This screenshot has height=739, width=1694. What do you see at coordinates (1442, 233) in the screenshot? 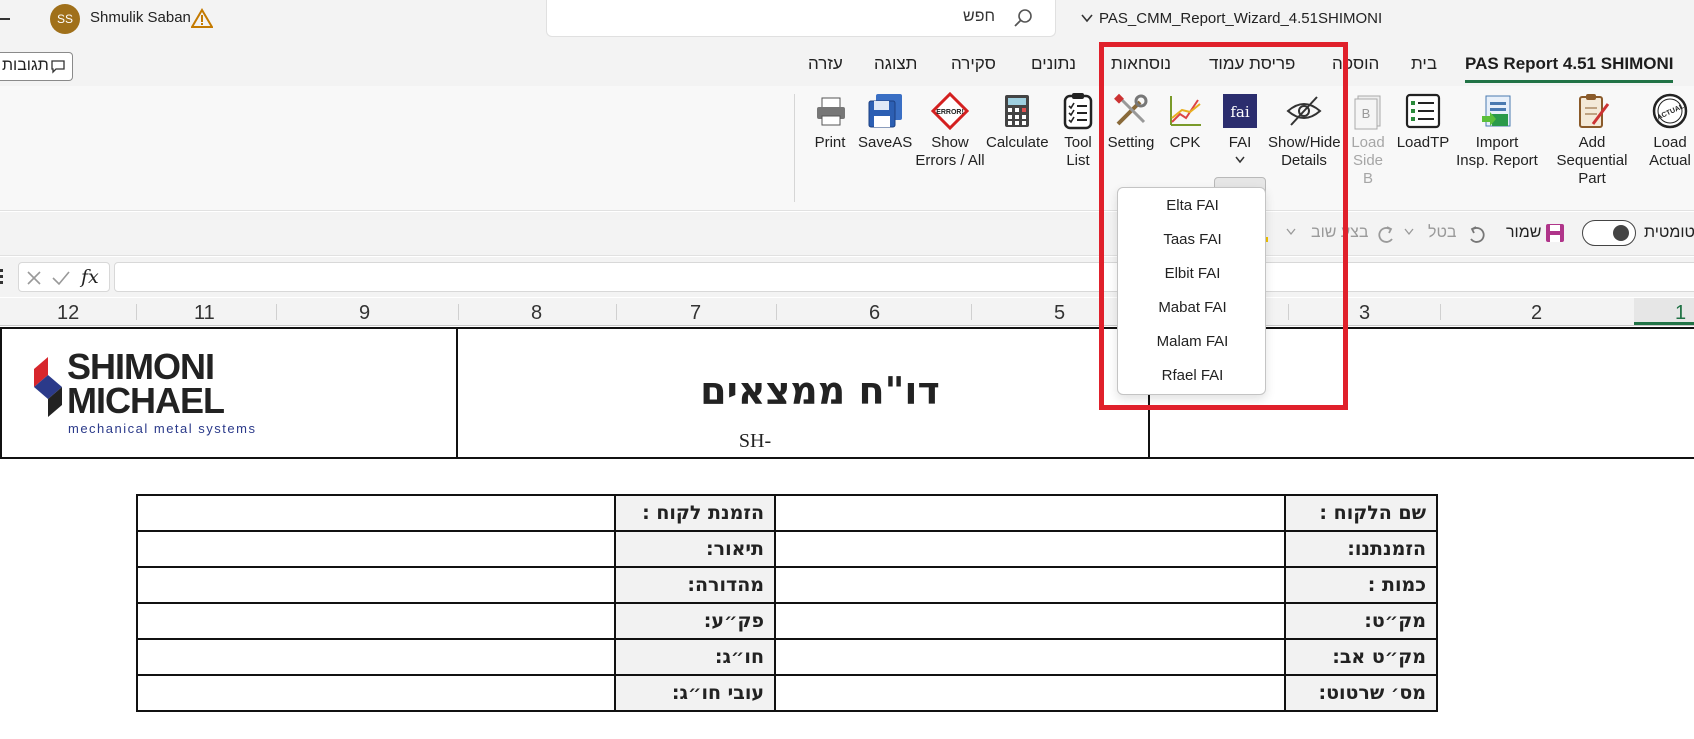
I see `undo-label: בטל` at bounding box center [1442, 233].